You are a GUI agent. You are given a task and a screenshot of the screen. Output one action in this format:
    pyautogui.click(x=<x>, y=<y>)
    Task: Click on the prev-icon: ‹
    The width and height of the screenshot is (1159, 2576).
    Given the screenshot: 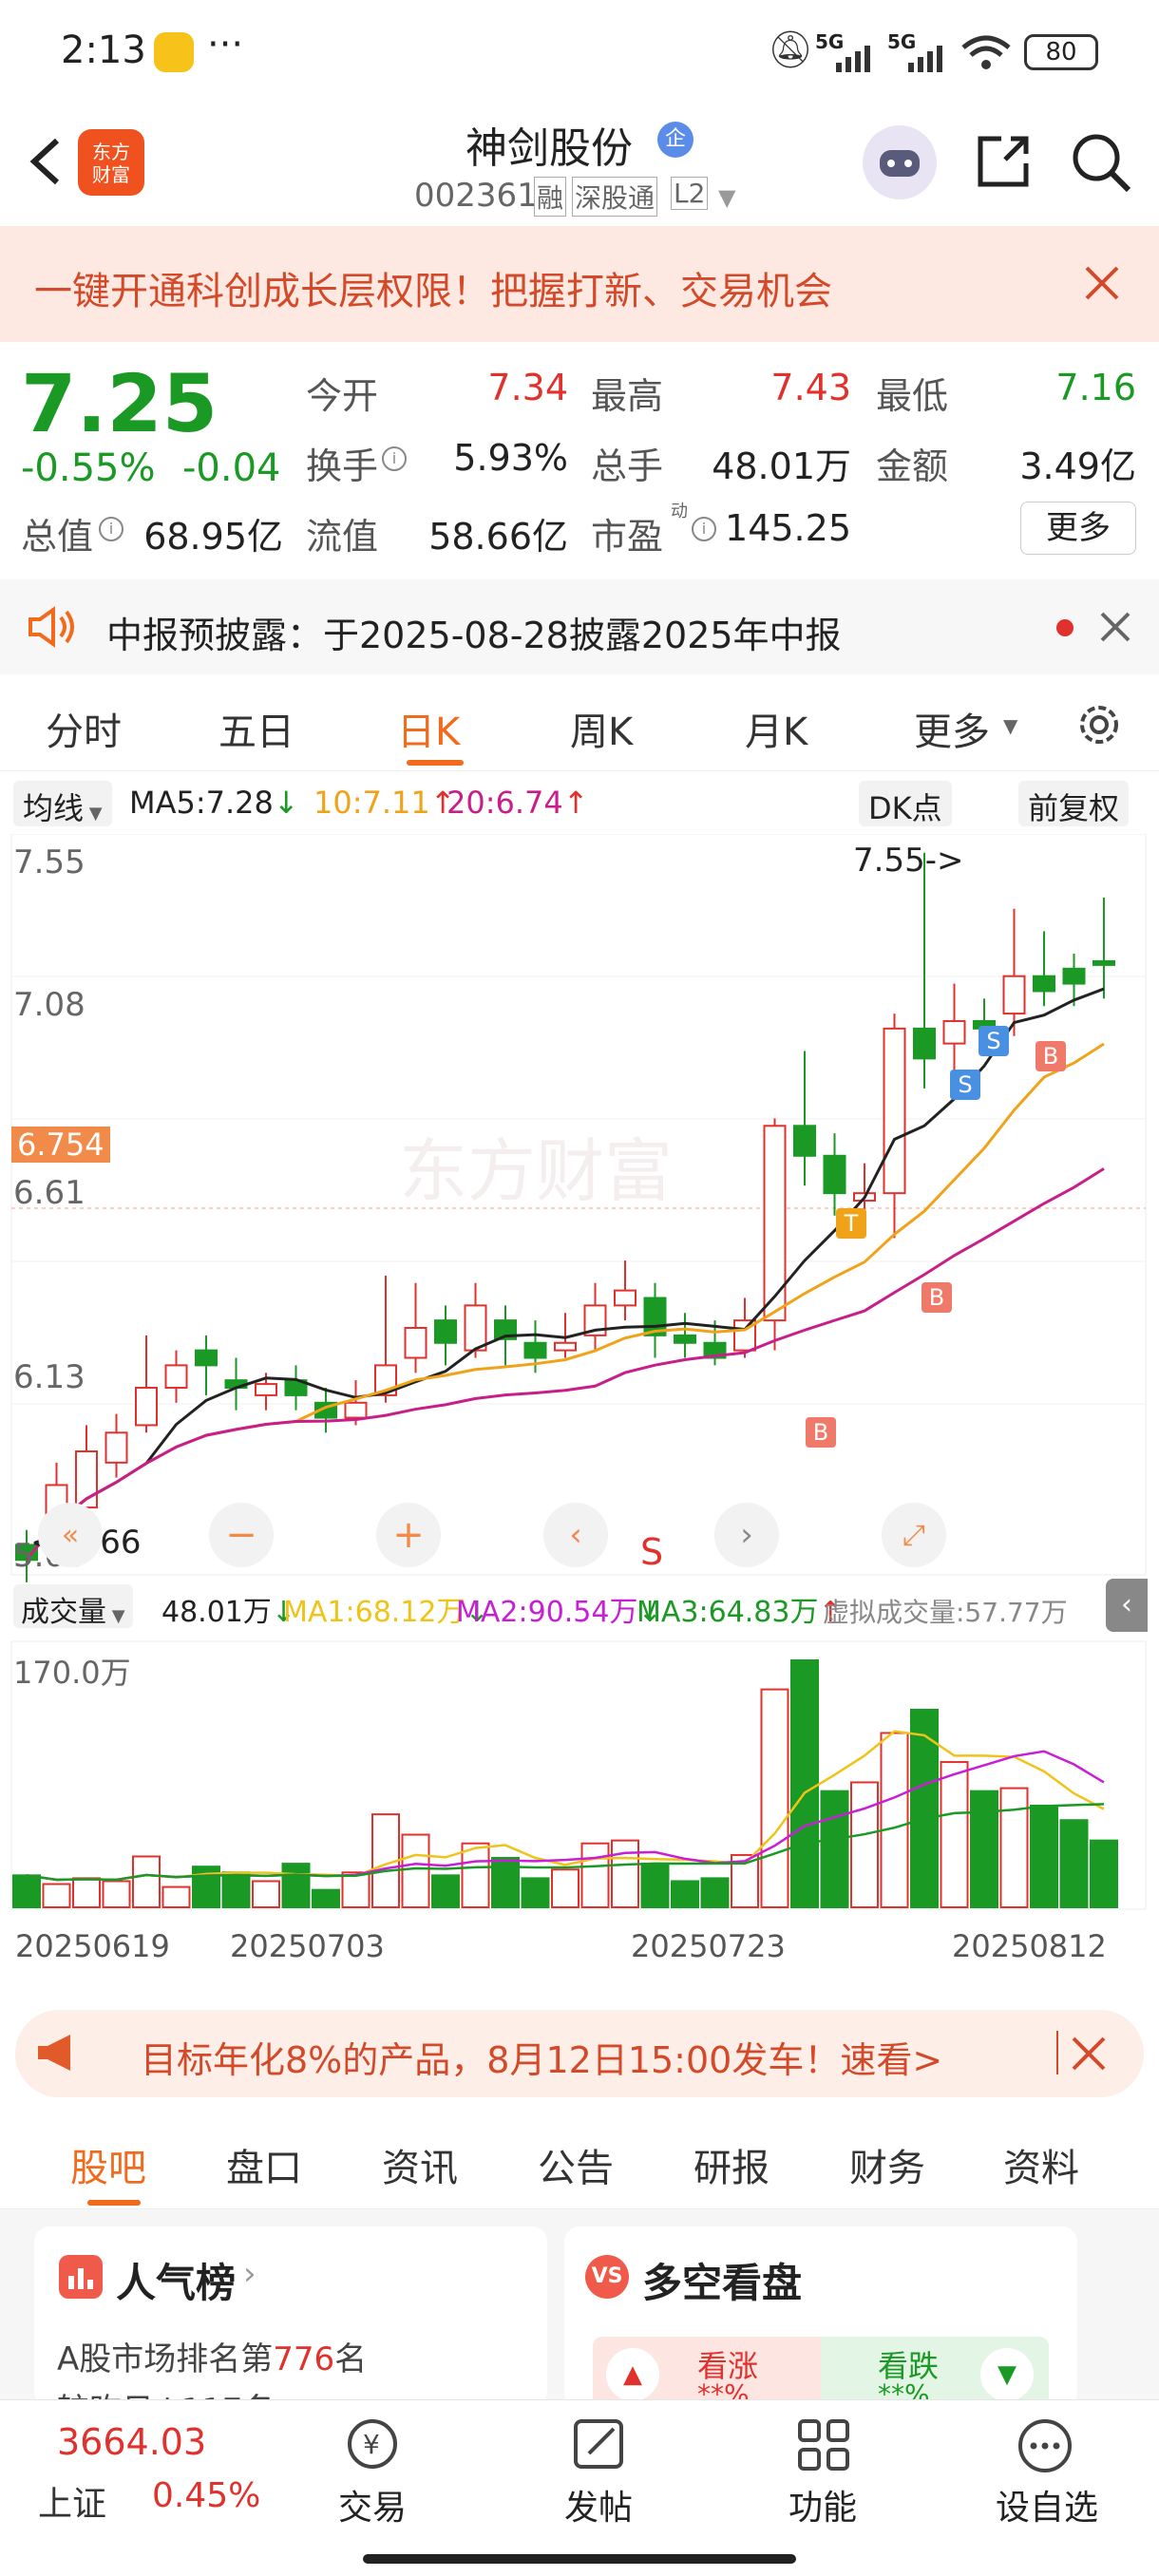 What is the action you would take?
    pyautogui.click(x=575, y=1535)
    